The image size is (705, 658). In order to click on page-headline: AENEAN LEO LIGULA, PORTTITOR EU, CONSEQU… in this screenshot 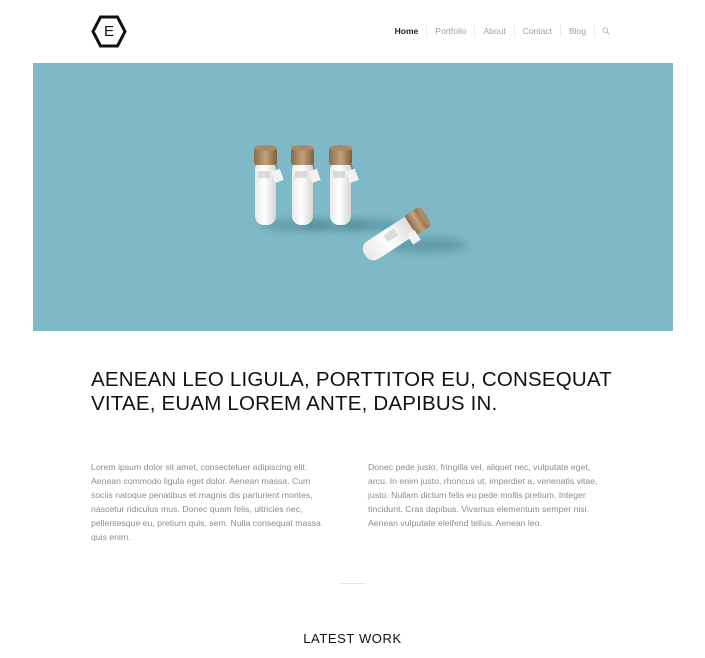, I will do `click(351, 391)`.